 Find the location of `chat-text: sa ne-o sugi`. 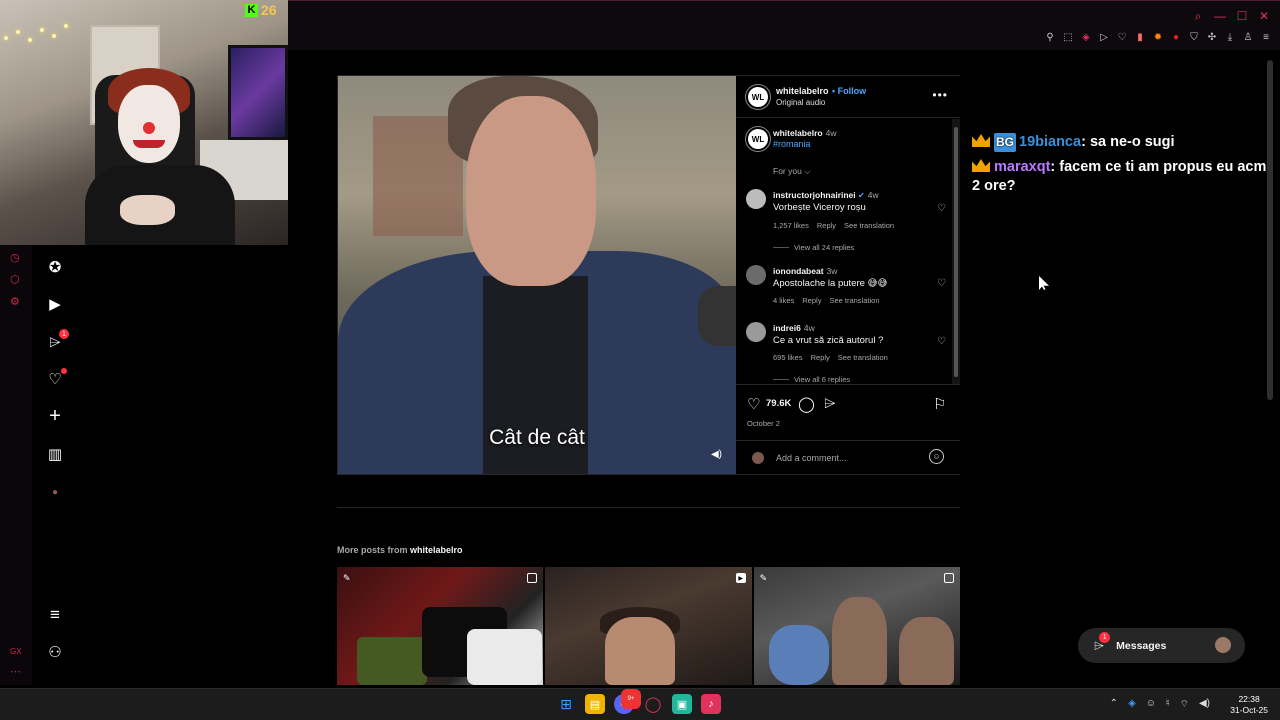

chat-text: sa ne-o sugi is located at coordinates (1132, 142).